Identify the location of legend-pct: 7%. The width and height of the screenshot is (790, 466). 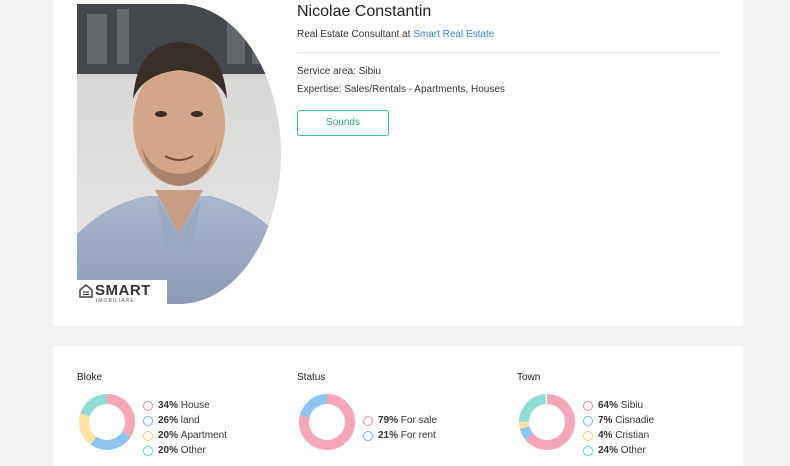
(605, 420).